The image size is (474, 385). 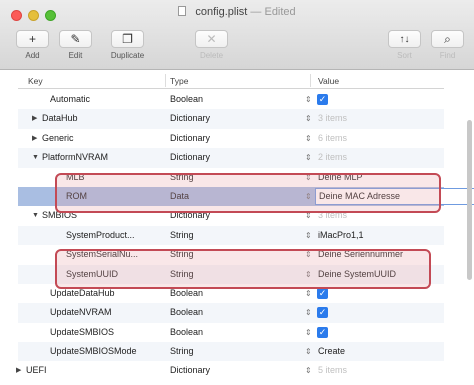 What do you see at coordinates (82, 332) in the screenshot?
I see `row-key: UpdateSMBIOS` at bounding box center [82, 332].